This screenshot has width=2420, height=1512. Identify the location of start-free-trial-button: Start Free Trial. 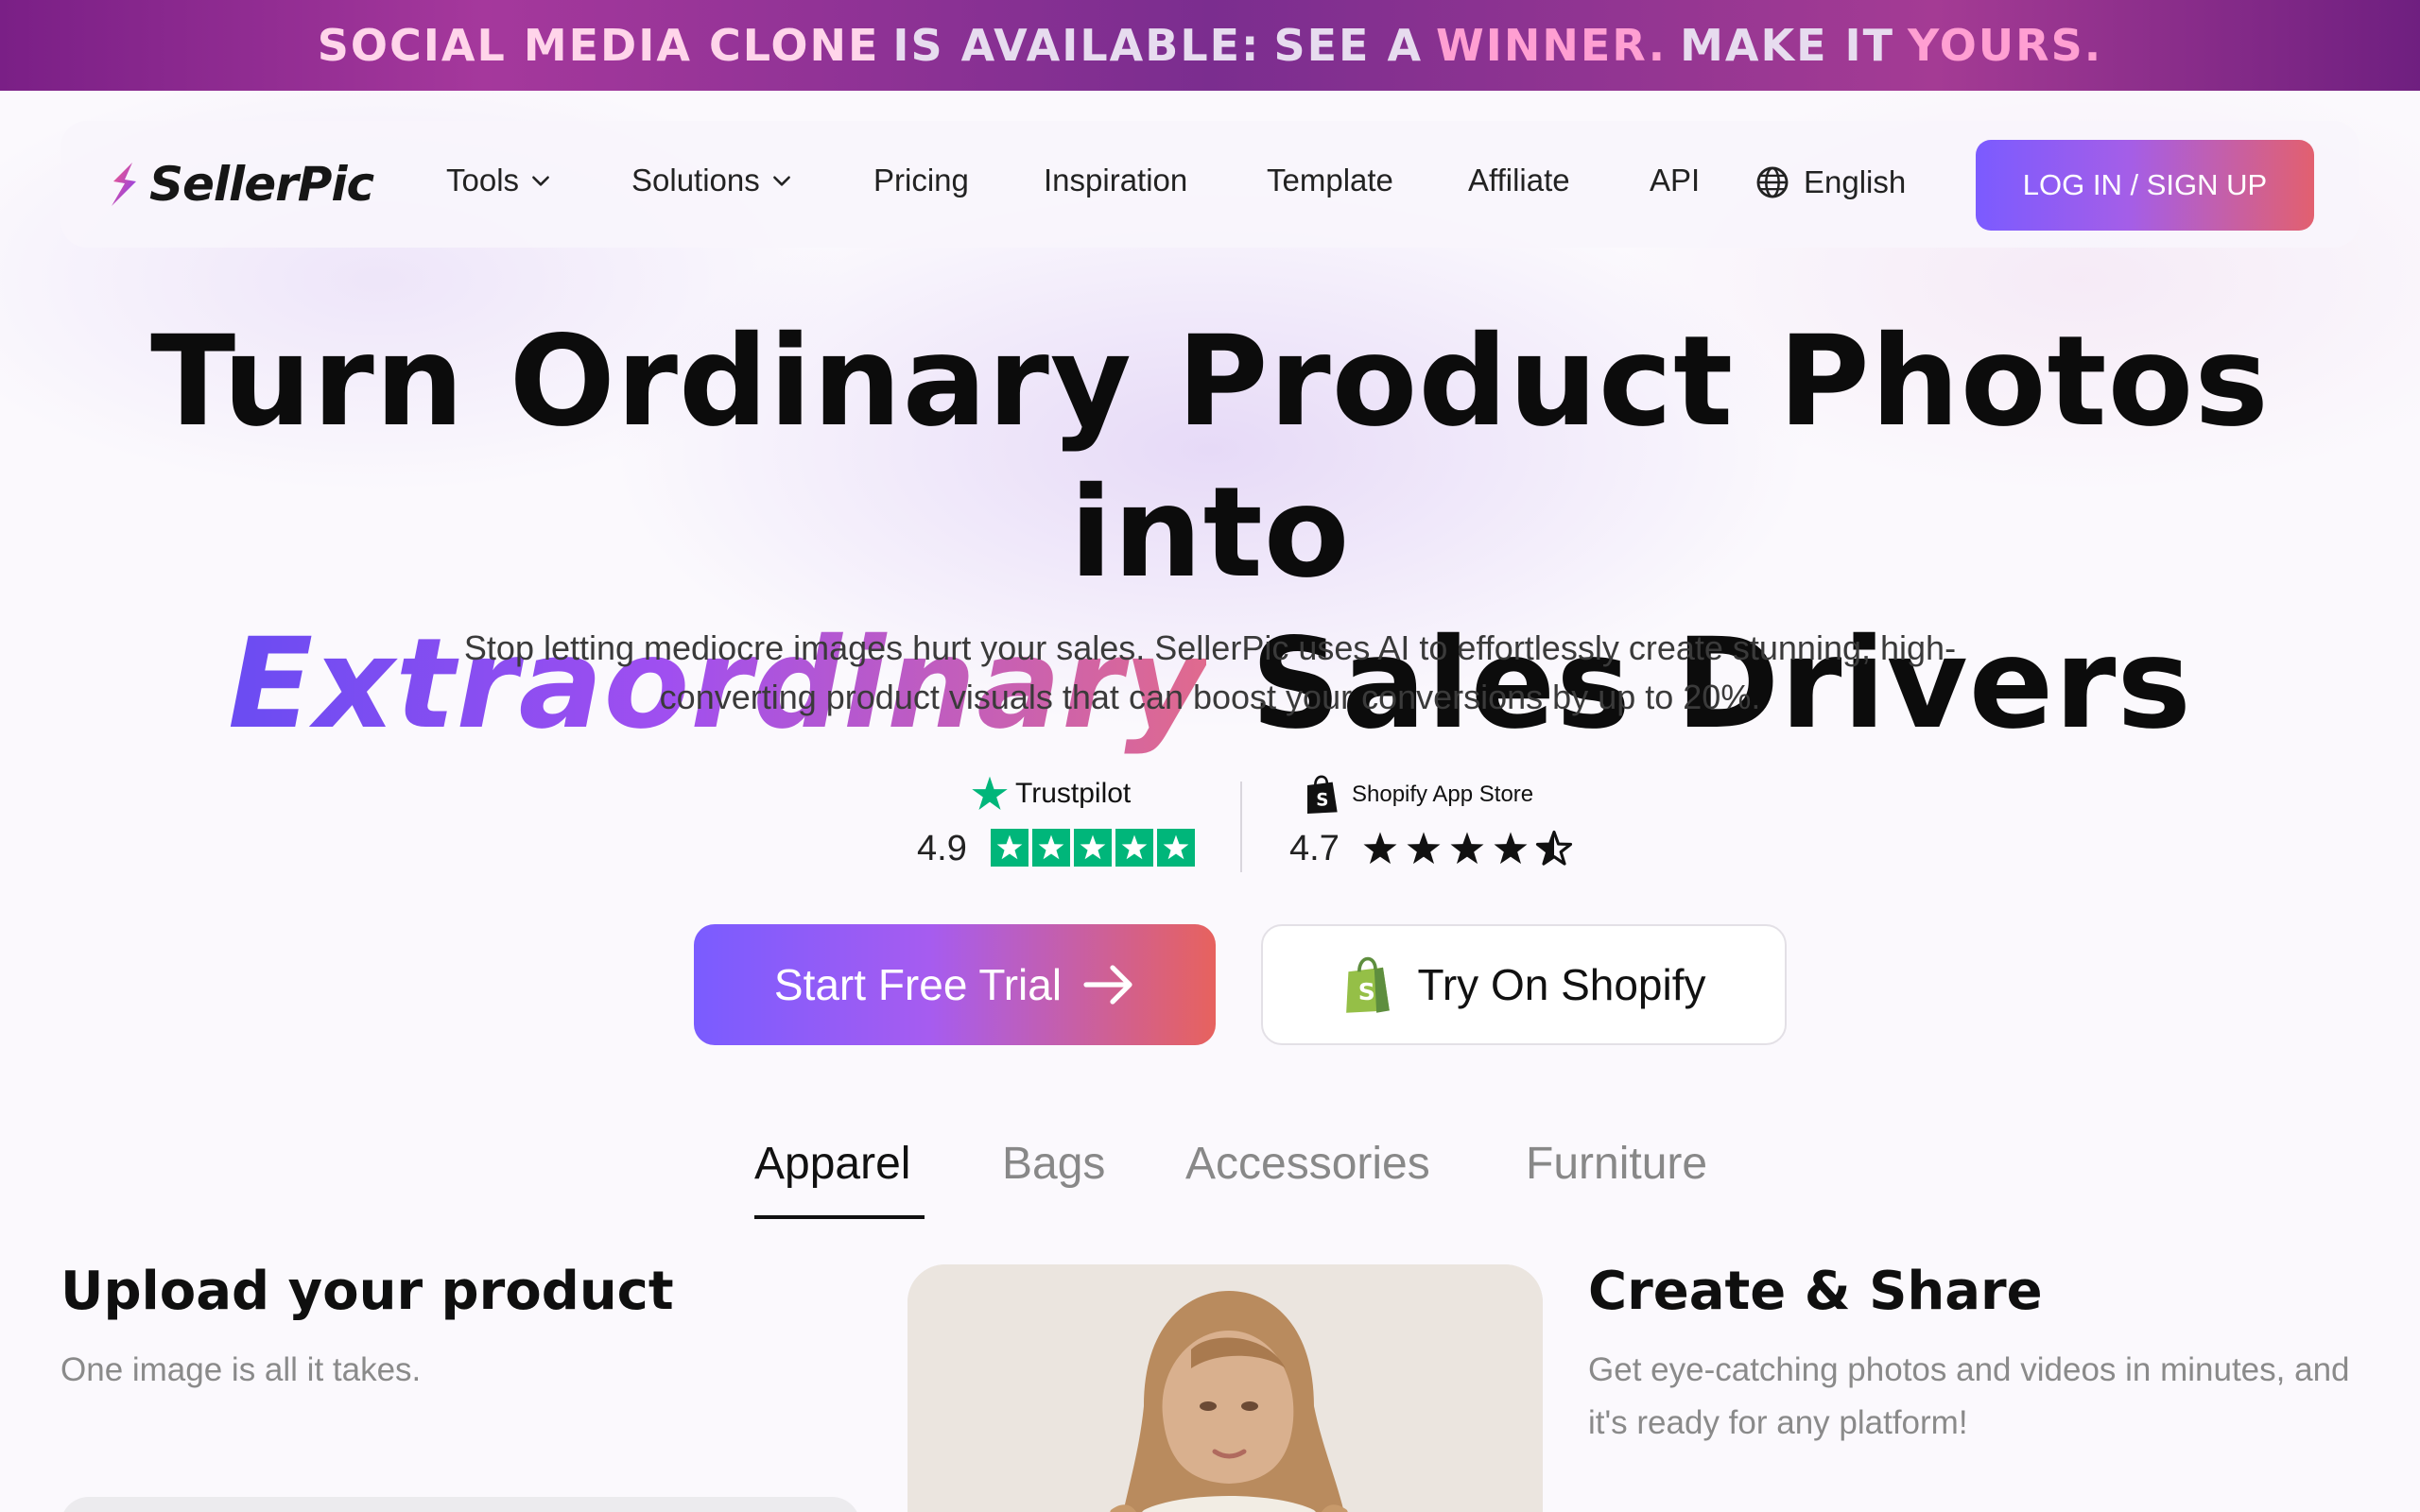
(955, 984).